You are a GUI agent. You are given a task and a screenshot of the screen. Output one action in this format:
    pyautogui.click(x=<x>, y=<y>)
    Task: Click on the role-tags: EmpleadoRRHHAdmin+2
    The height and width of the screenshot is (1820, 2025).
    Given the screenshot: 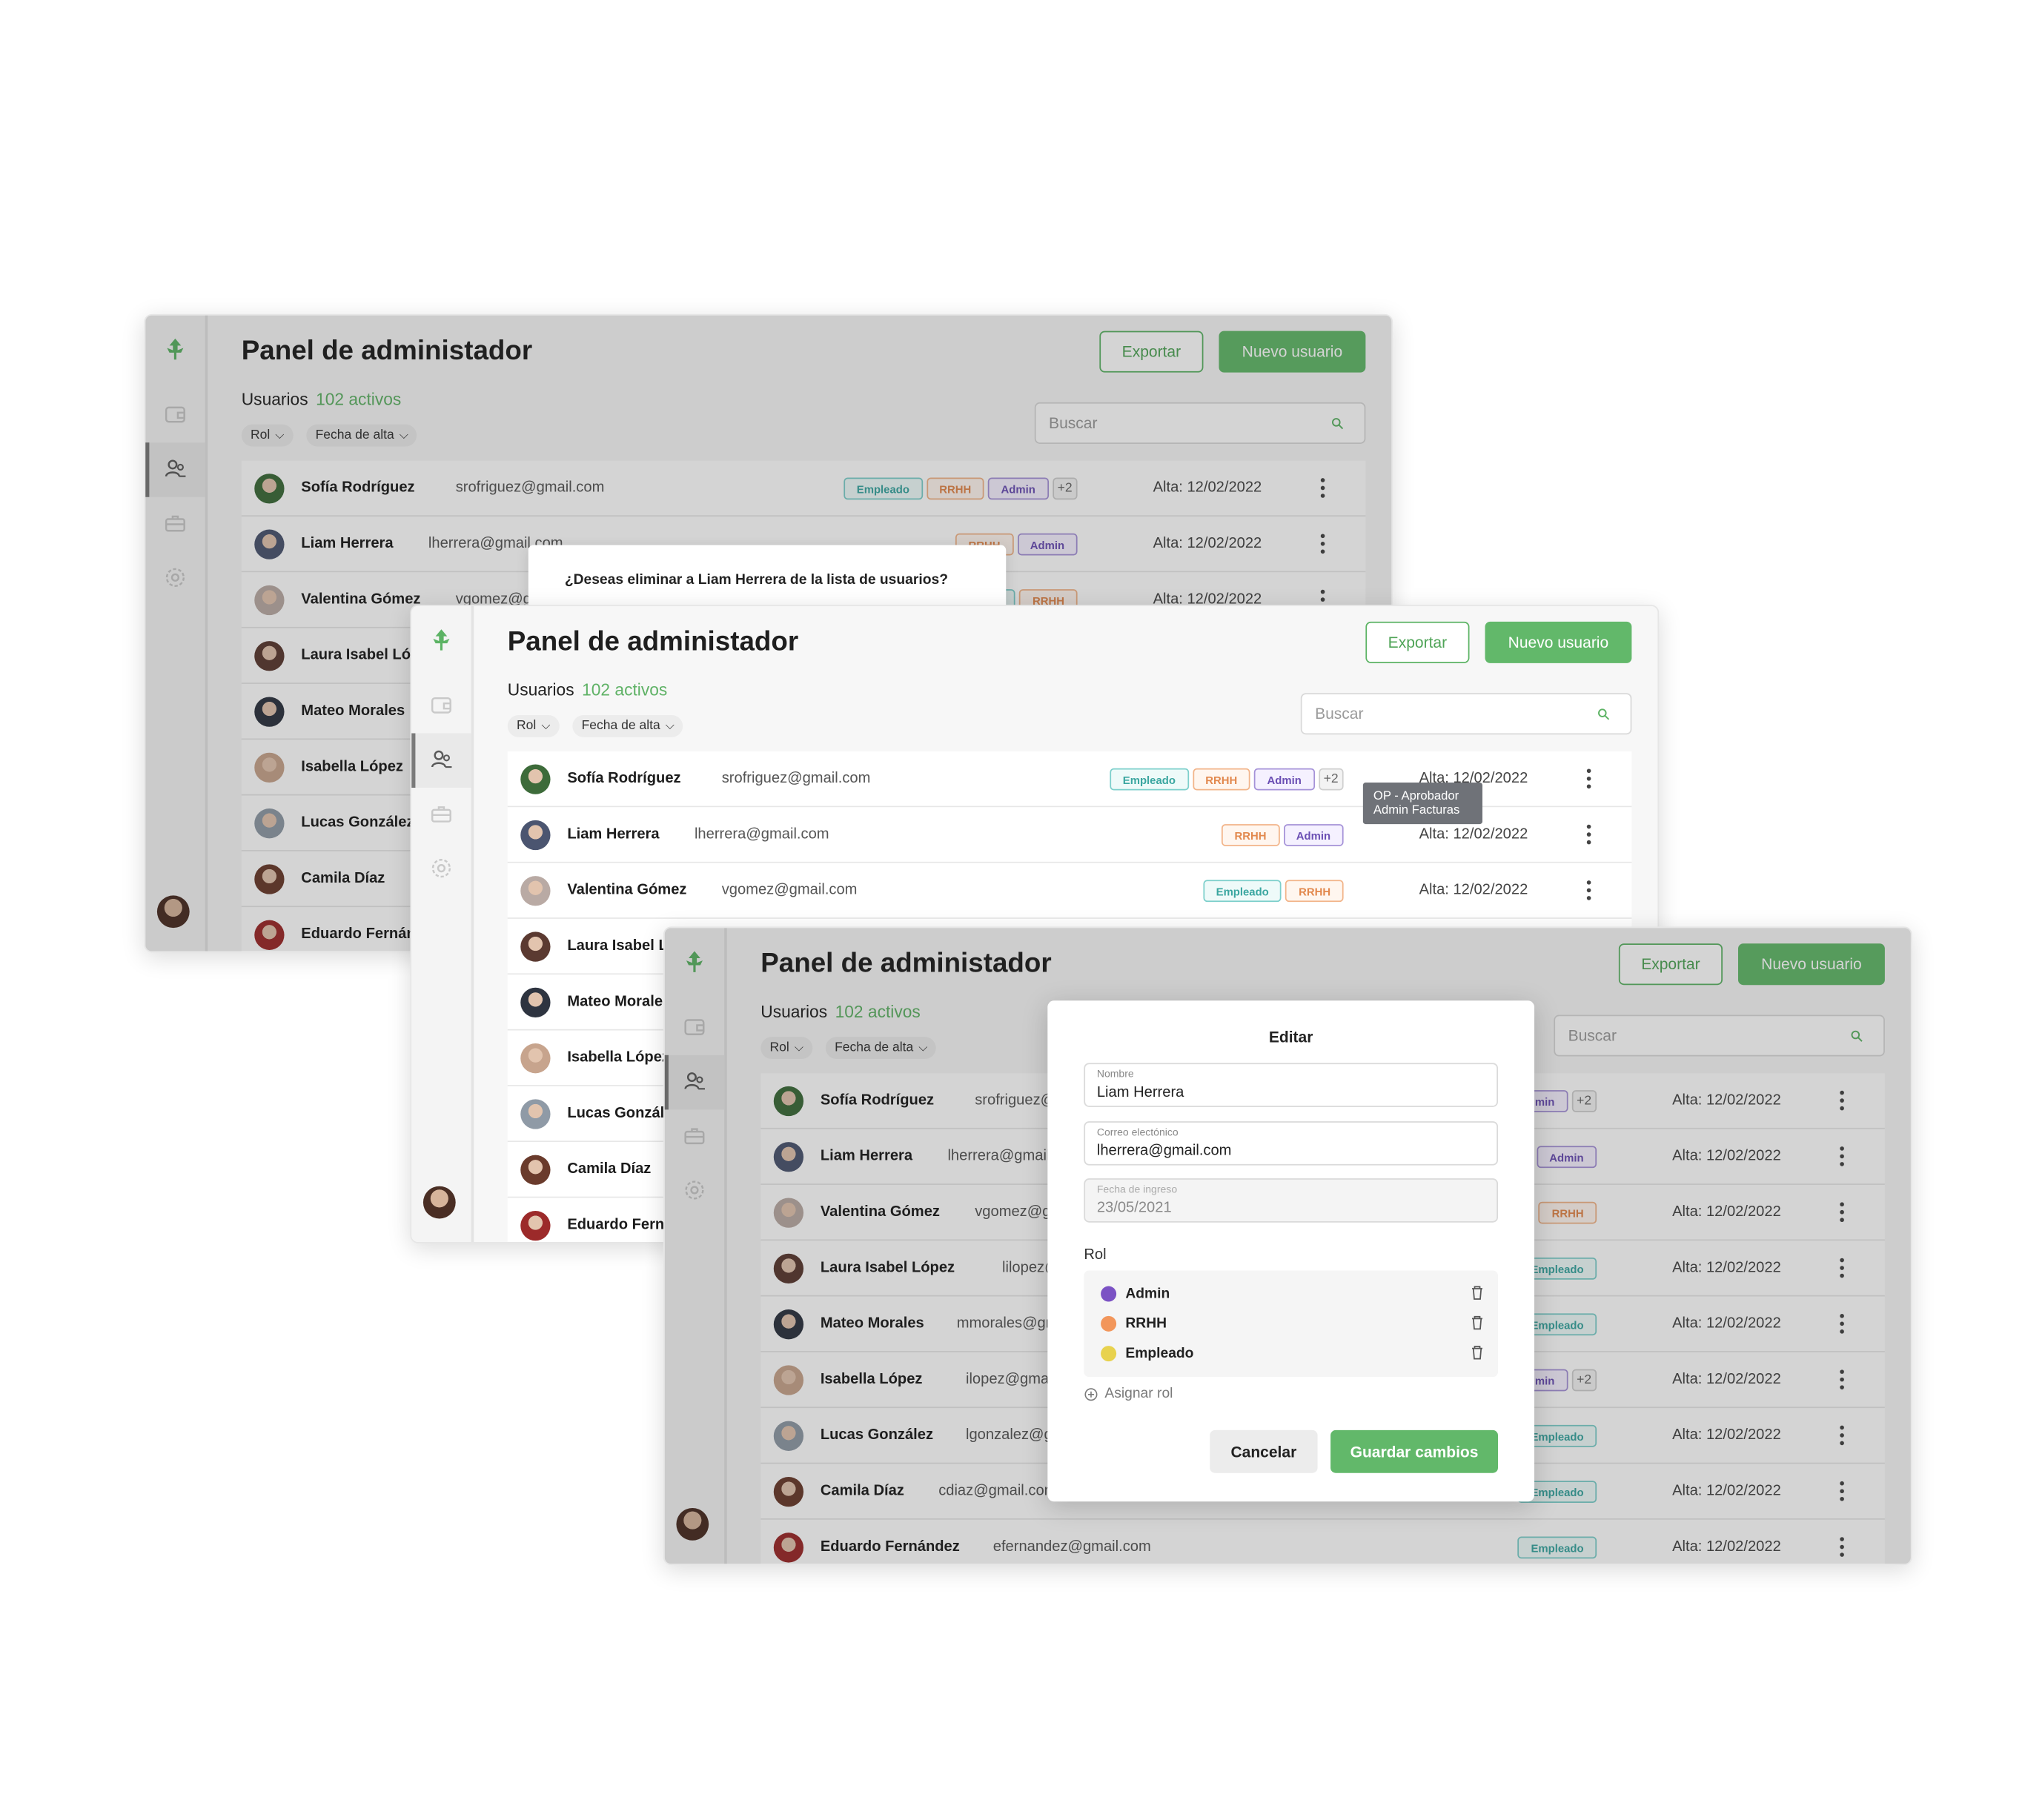 What is the action you would take?
    pyautogui.click(x=1227, y=780)
    